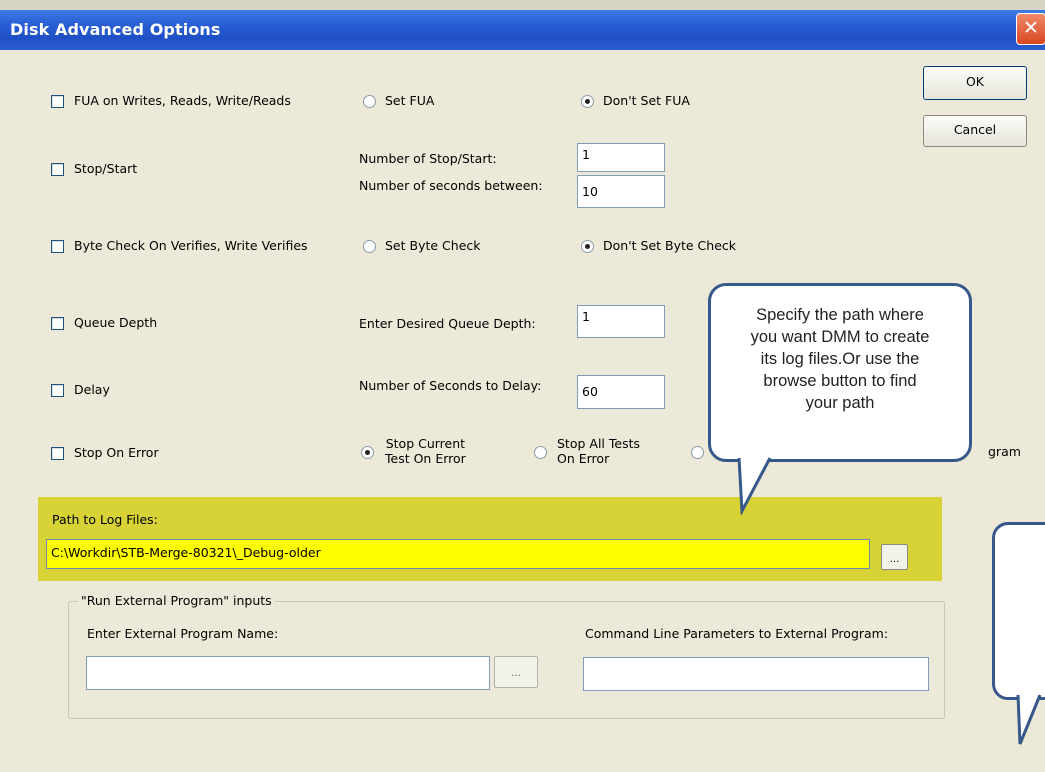 The image size is (1045, 772). I want to click on stop-current-test-radio, so click(367, 452).